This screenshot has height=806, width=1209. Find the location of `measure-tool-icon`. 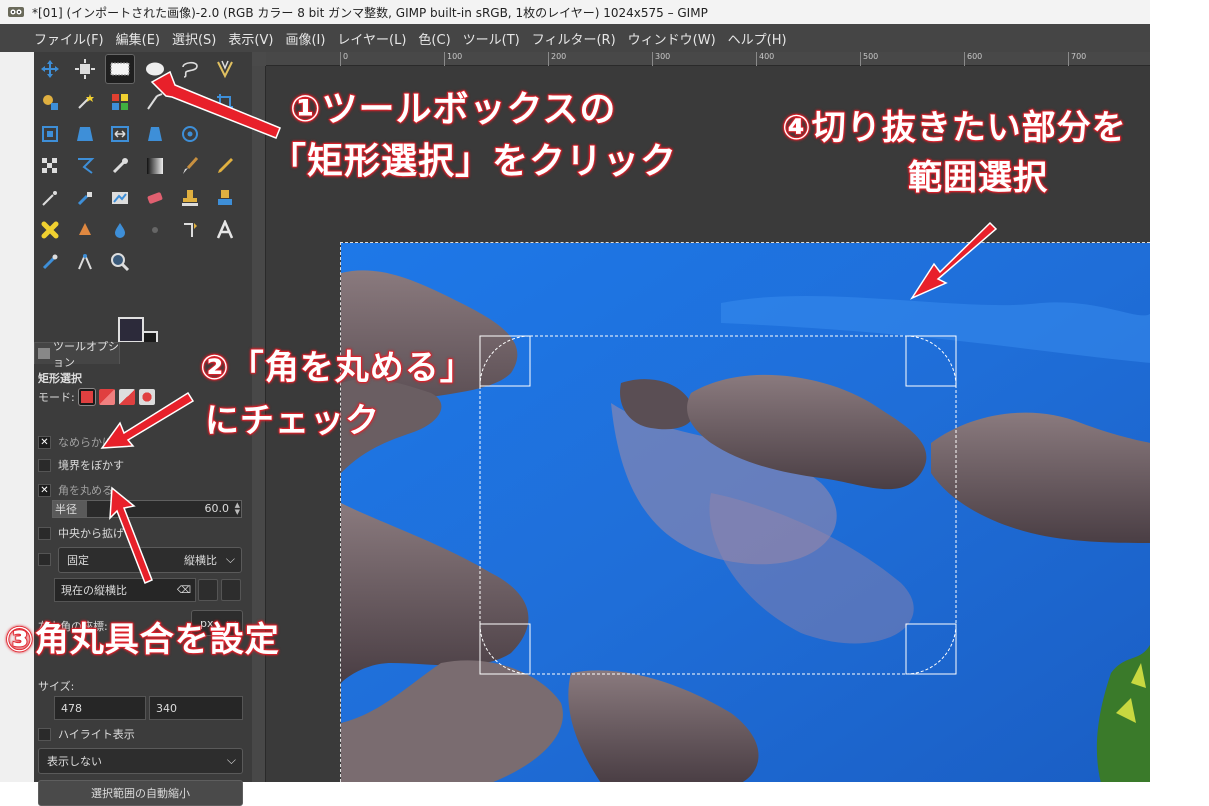

measure-tool-icon is located at coordinates (155, 230).